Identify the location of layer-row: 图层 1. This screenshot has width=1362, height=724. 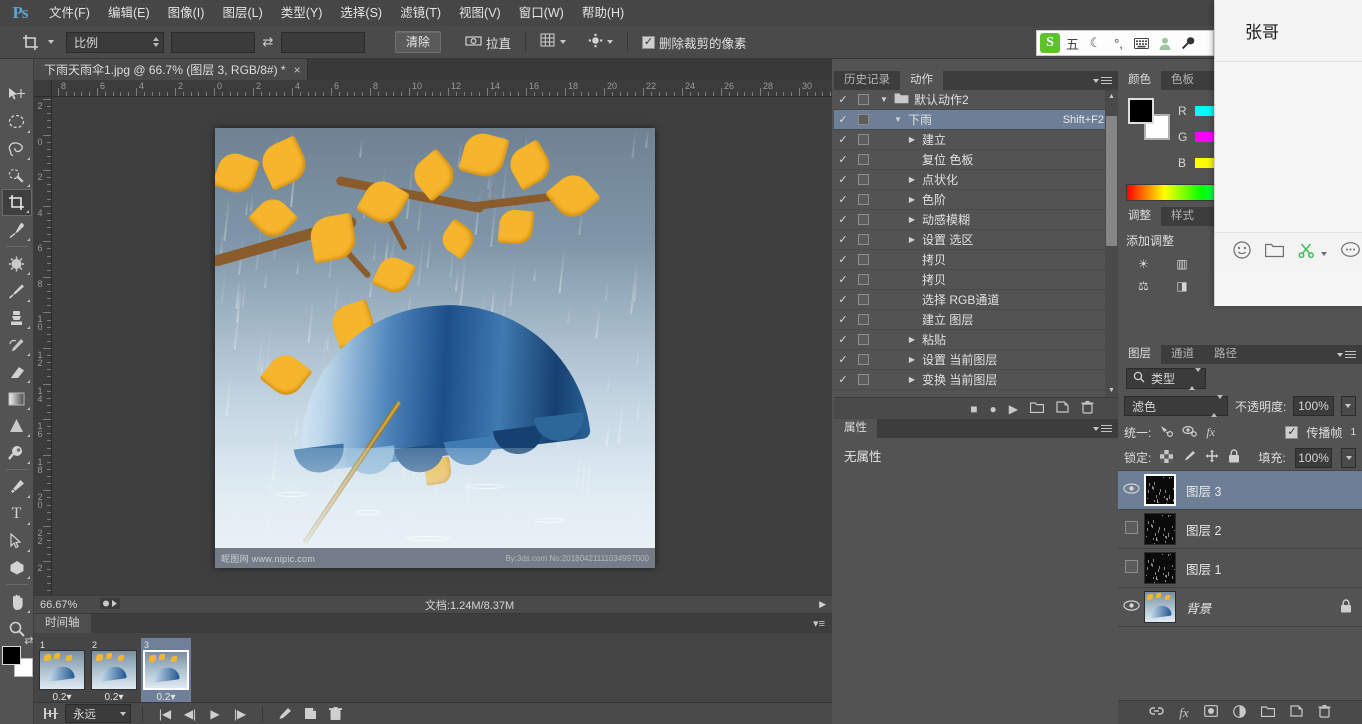
(1240, 568).